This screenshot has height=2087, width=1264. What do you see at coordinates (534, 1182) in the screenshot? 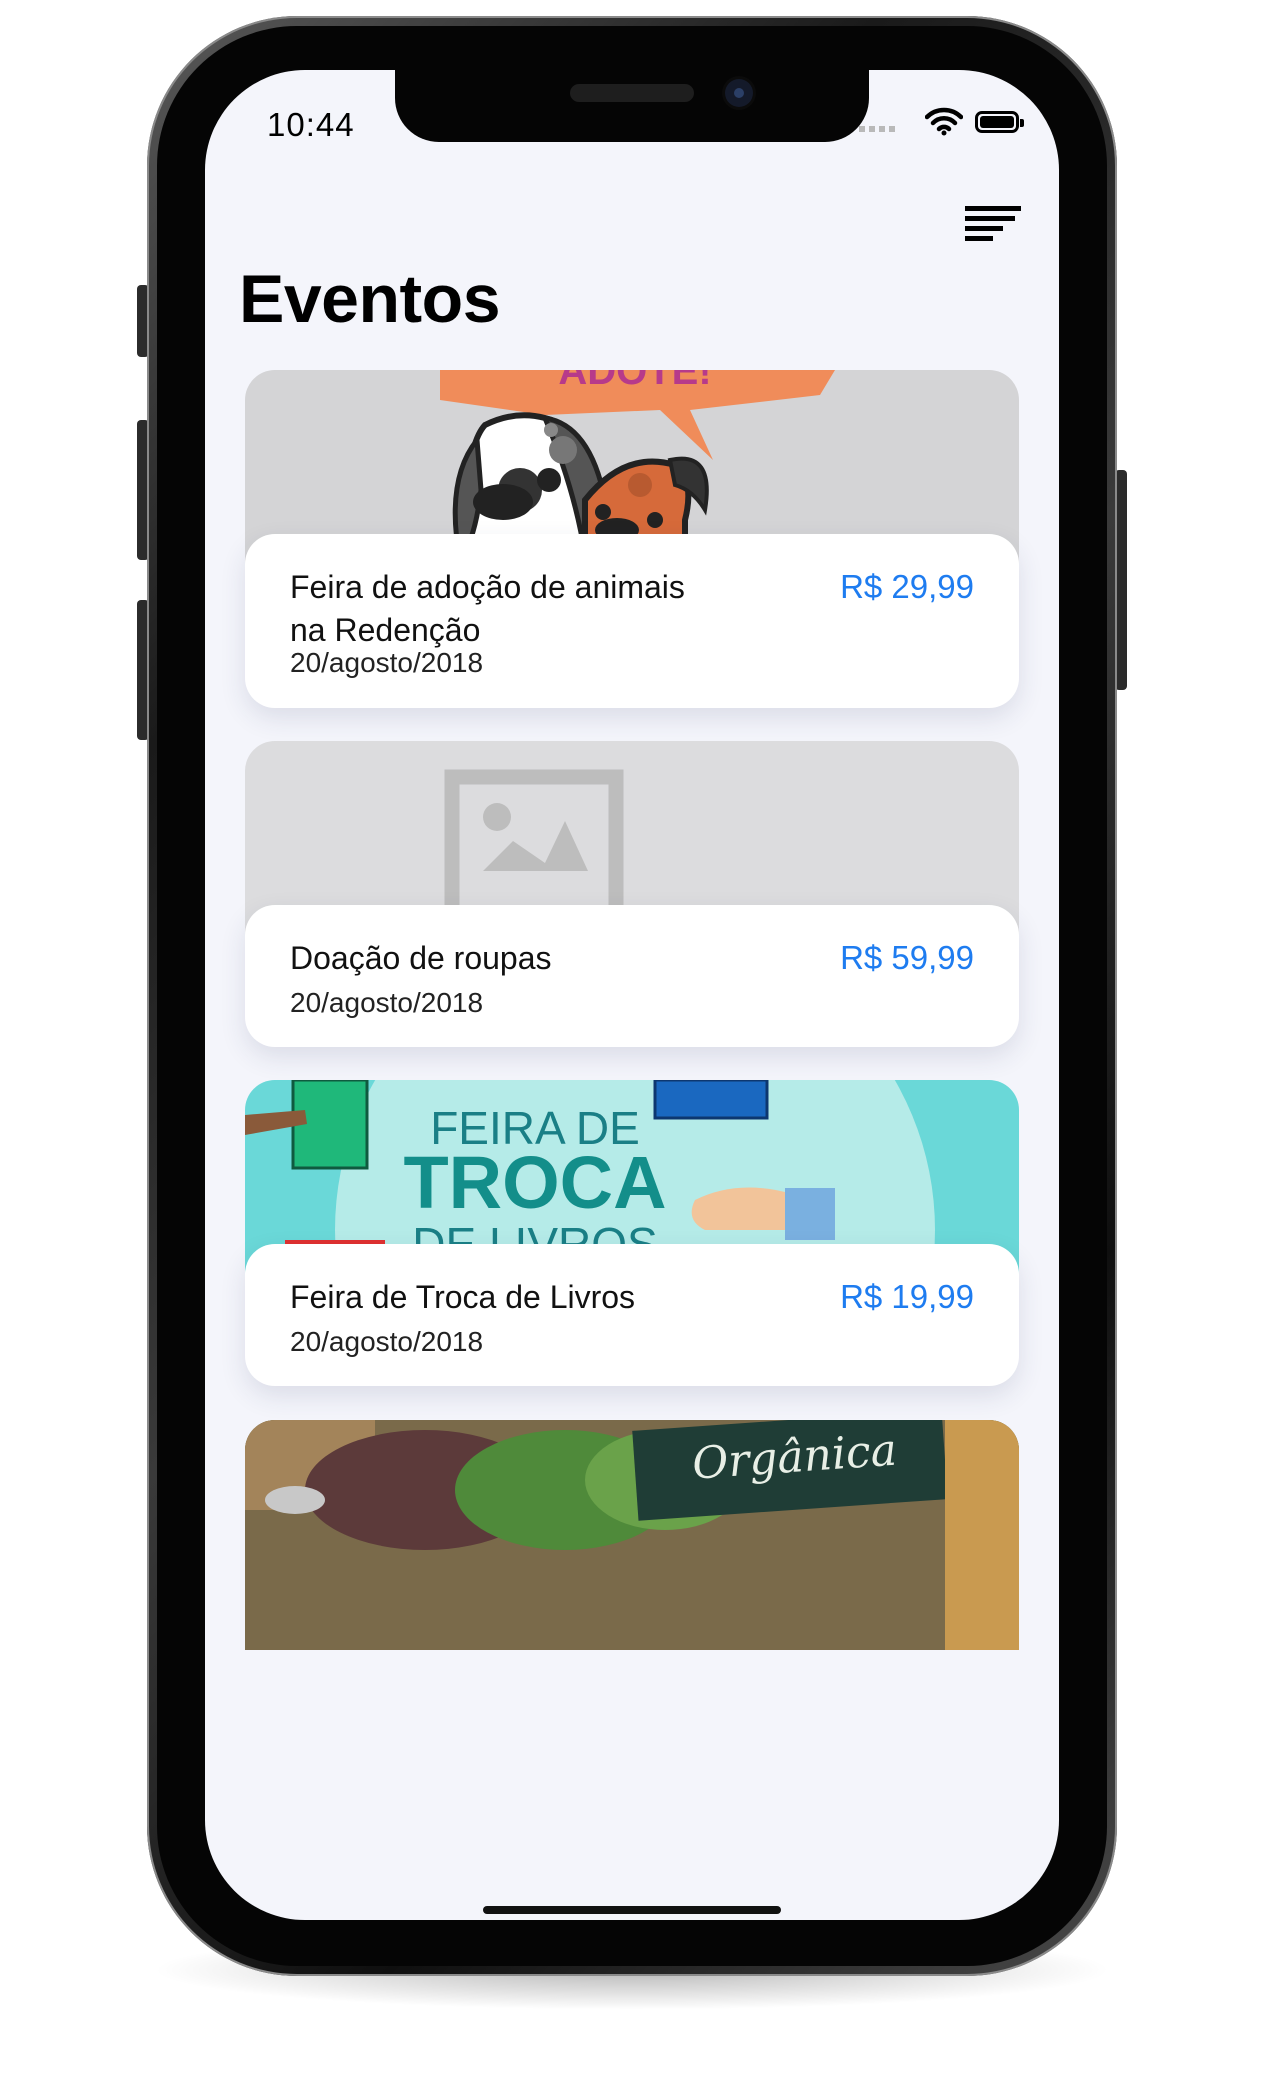
I see `banner-line-2: TROCA` at bounding box center [534, 1182].